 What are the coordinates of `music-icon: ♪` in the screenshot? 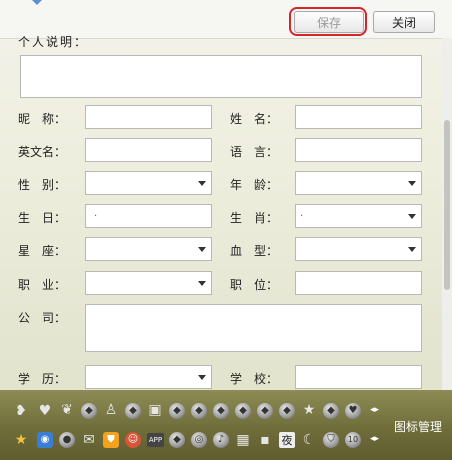 It's located at (221, 440).